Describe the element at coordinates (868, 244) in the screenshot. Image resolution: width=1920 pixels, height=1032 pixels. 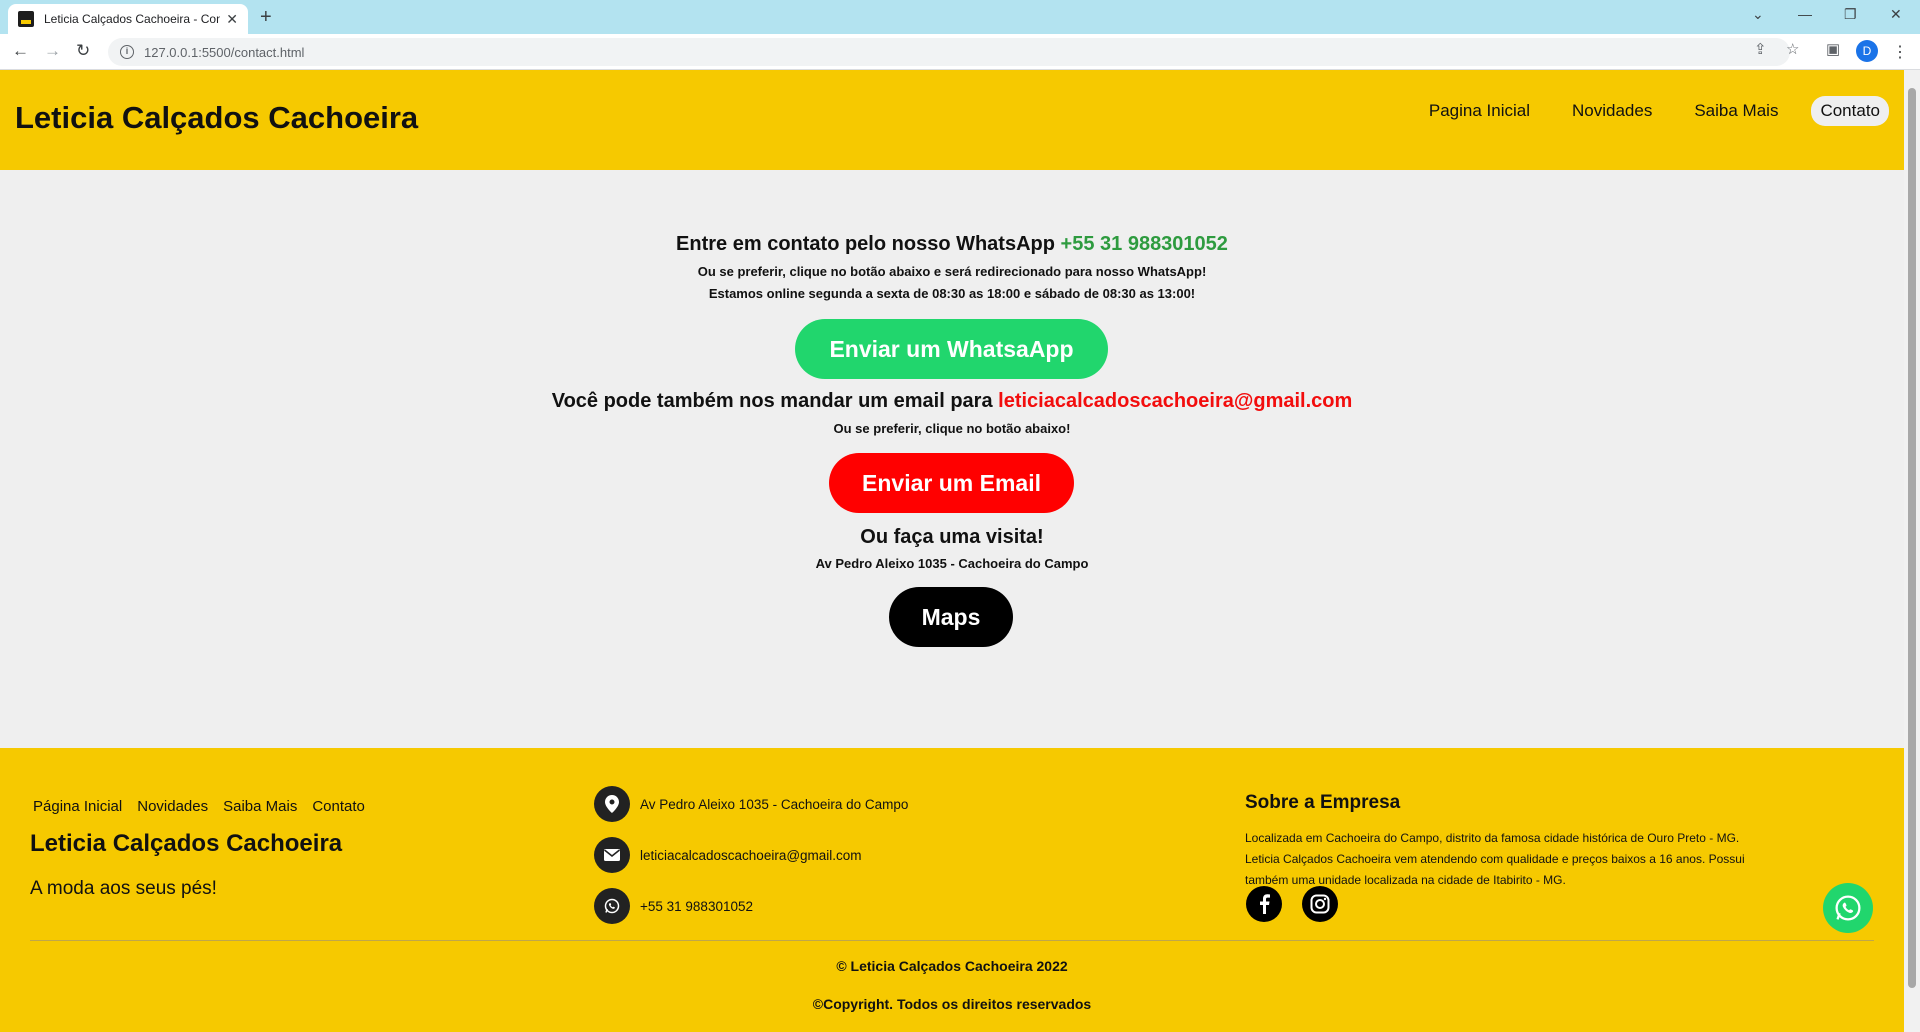
I see `whatsapp-heading-text: Entre em contato pelo nosso WhatsApp` at that location.